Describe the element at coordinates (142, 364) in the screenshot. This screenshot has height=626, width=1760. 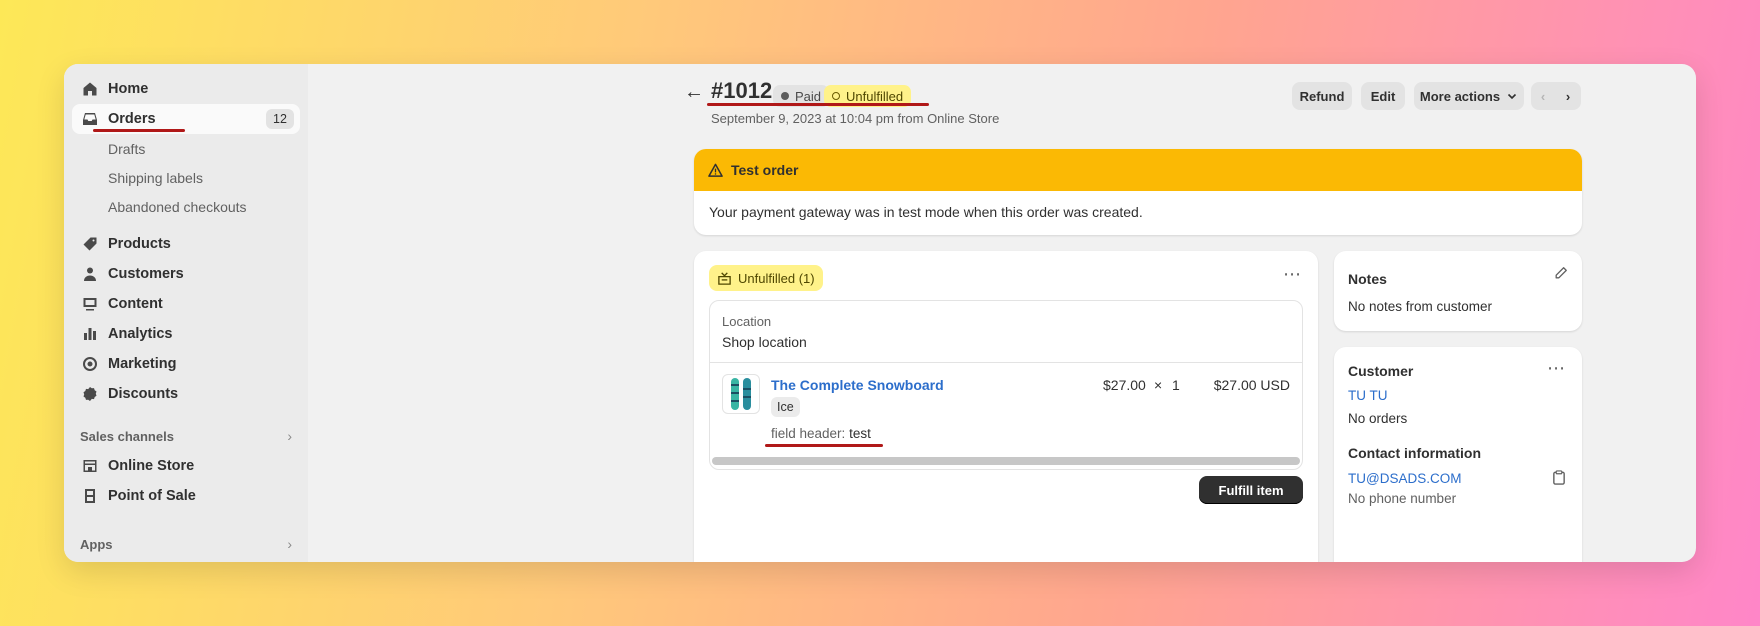
I see `sidebar-item-label: Marketing` at that location.